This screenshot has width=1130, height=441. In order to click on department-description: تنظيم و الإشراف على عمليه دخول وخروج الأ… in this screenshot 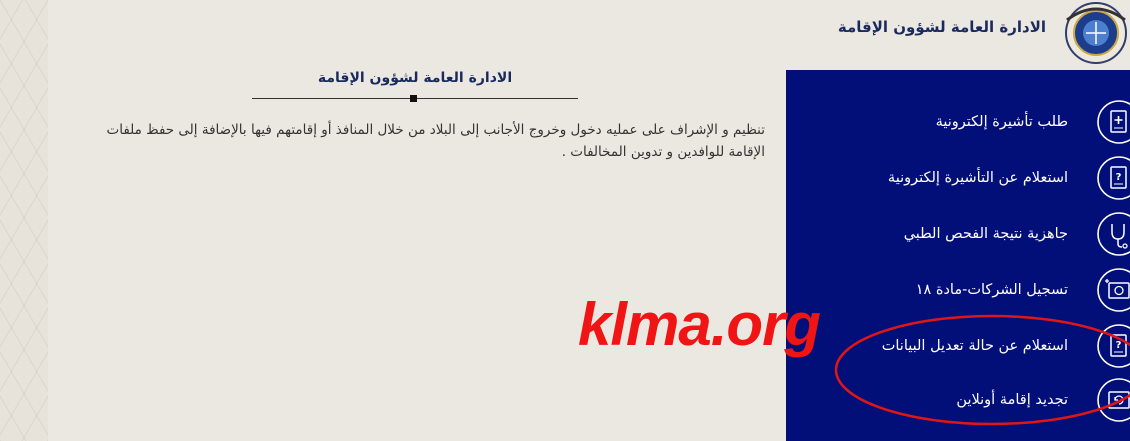, I will do `click(436, 141)`.